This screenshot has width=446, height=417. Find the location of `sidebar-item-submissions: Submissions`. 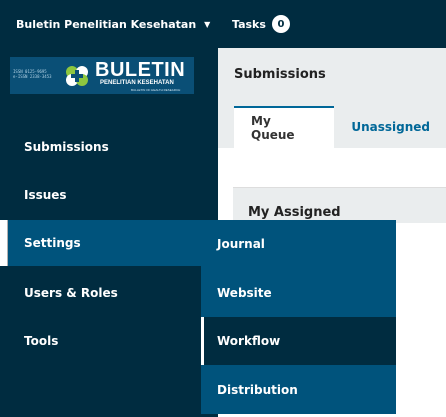

sidebar-item-submissions: Submissions is located at coordinates (109, 147).